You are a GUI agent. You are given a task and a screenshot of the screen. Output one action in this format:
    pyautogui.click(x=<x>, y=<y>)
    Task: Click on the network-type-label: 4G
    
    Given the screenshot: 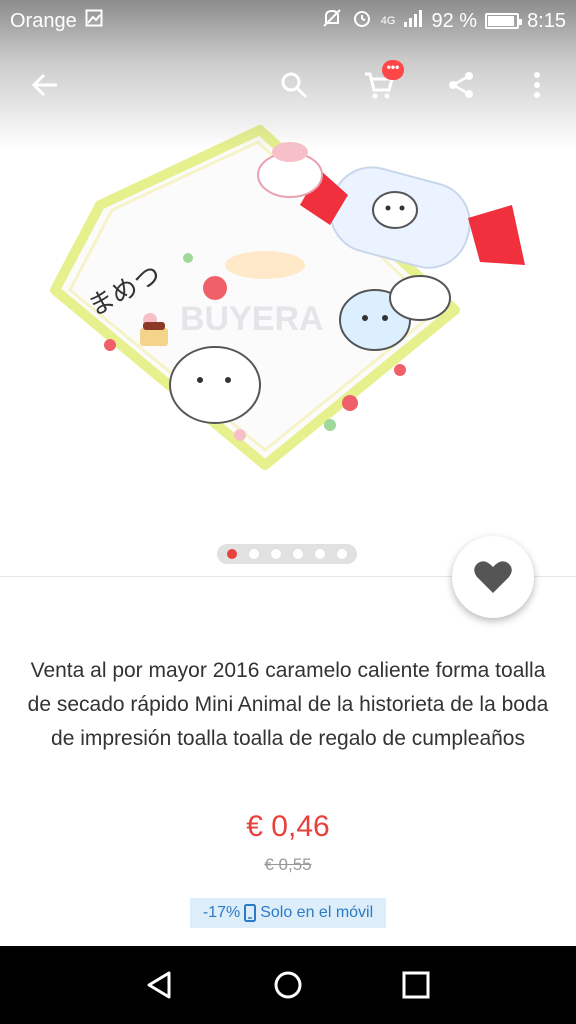 What is the action you would take?
    pyautogui.click(x=388, y=21)
    